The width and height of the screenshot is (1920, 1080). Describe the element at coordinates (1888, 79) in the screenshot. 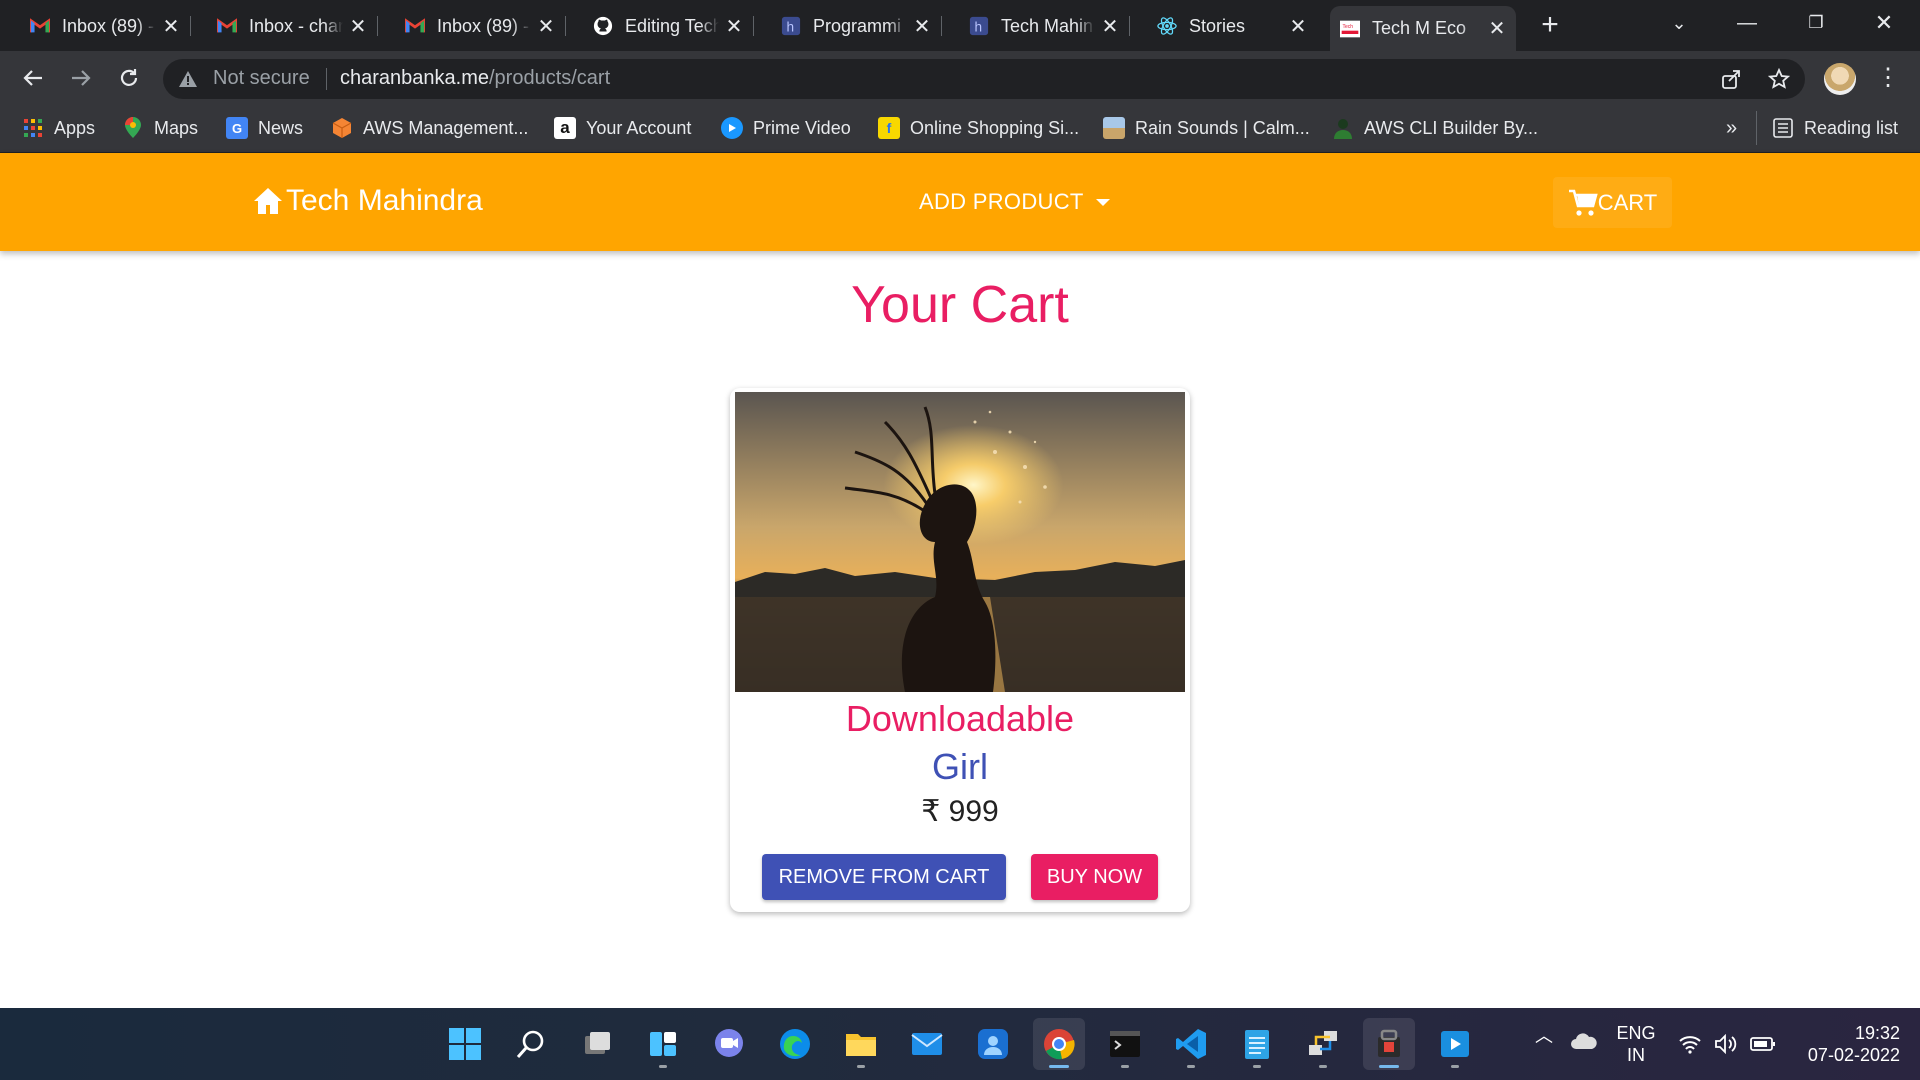

I see `browser-menu-icon: ⋮` at that location.